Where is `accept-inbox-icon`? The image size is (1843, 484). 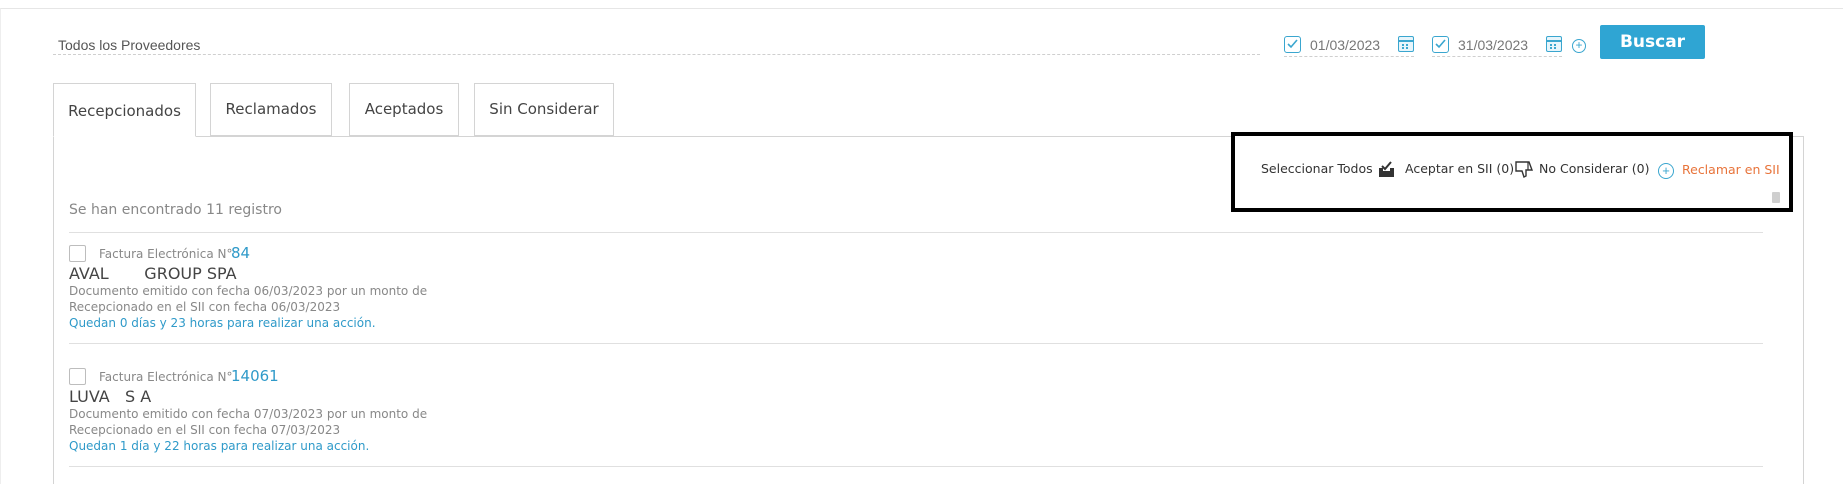
accept-inbox-icon is located at coordinates (1386, 172).